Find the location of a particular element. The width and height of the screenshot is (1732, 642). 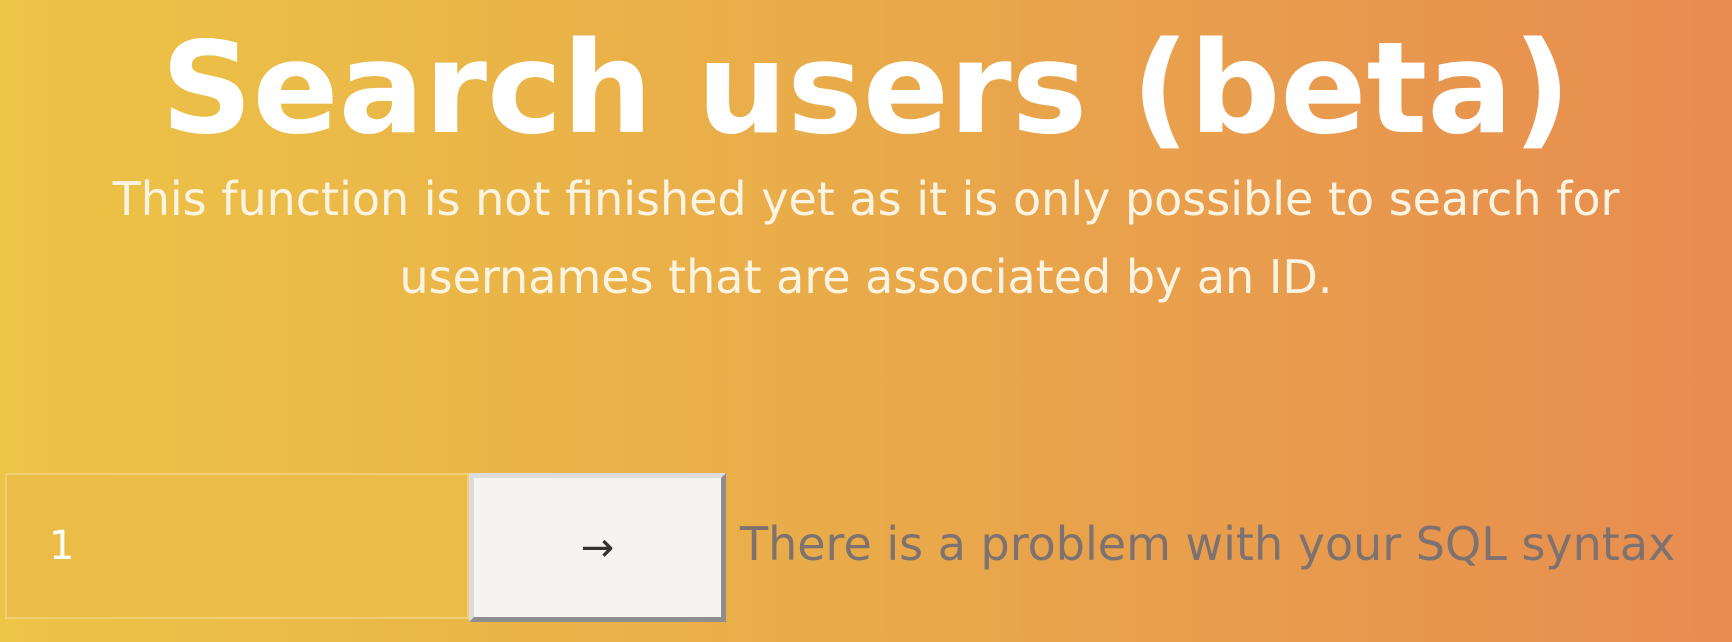

error-message: There is a problem with your SQL syntax is located at coordinates (1208, 544).